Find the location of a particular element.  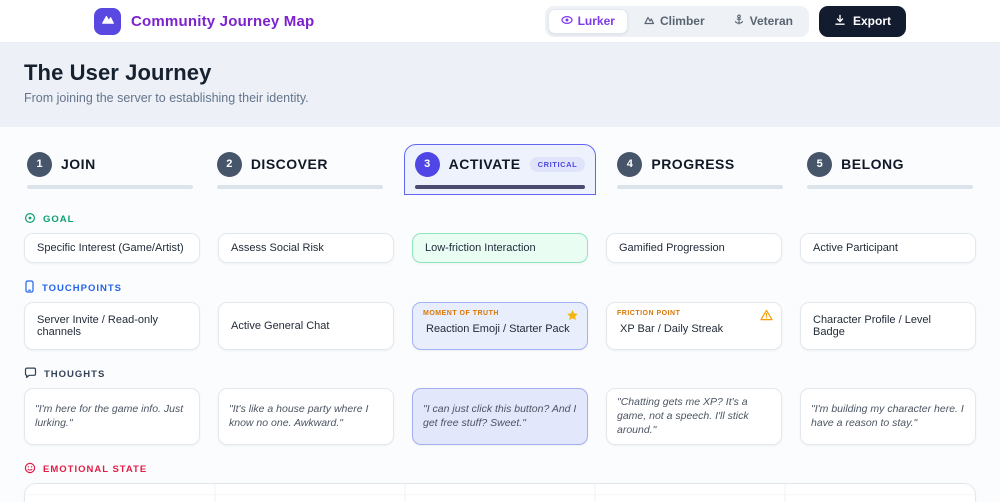

persona-tab-label: Veteran is located at coordinates (771, 21).